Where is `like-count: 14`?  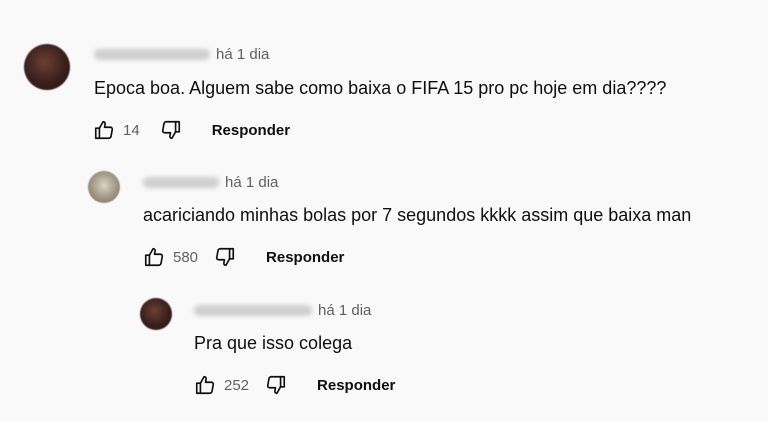 like-count: 14 is located at coordinates (131, 130).